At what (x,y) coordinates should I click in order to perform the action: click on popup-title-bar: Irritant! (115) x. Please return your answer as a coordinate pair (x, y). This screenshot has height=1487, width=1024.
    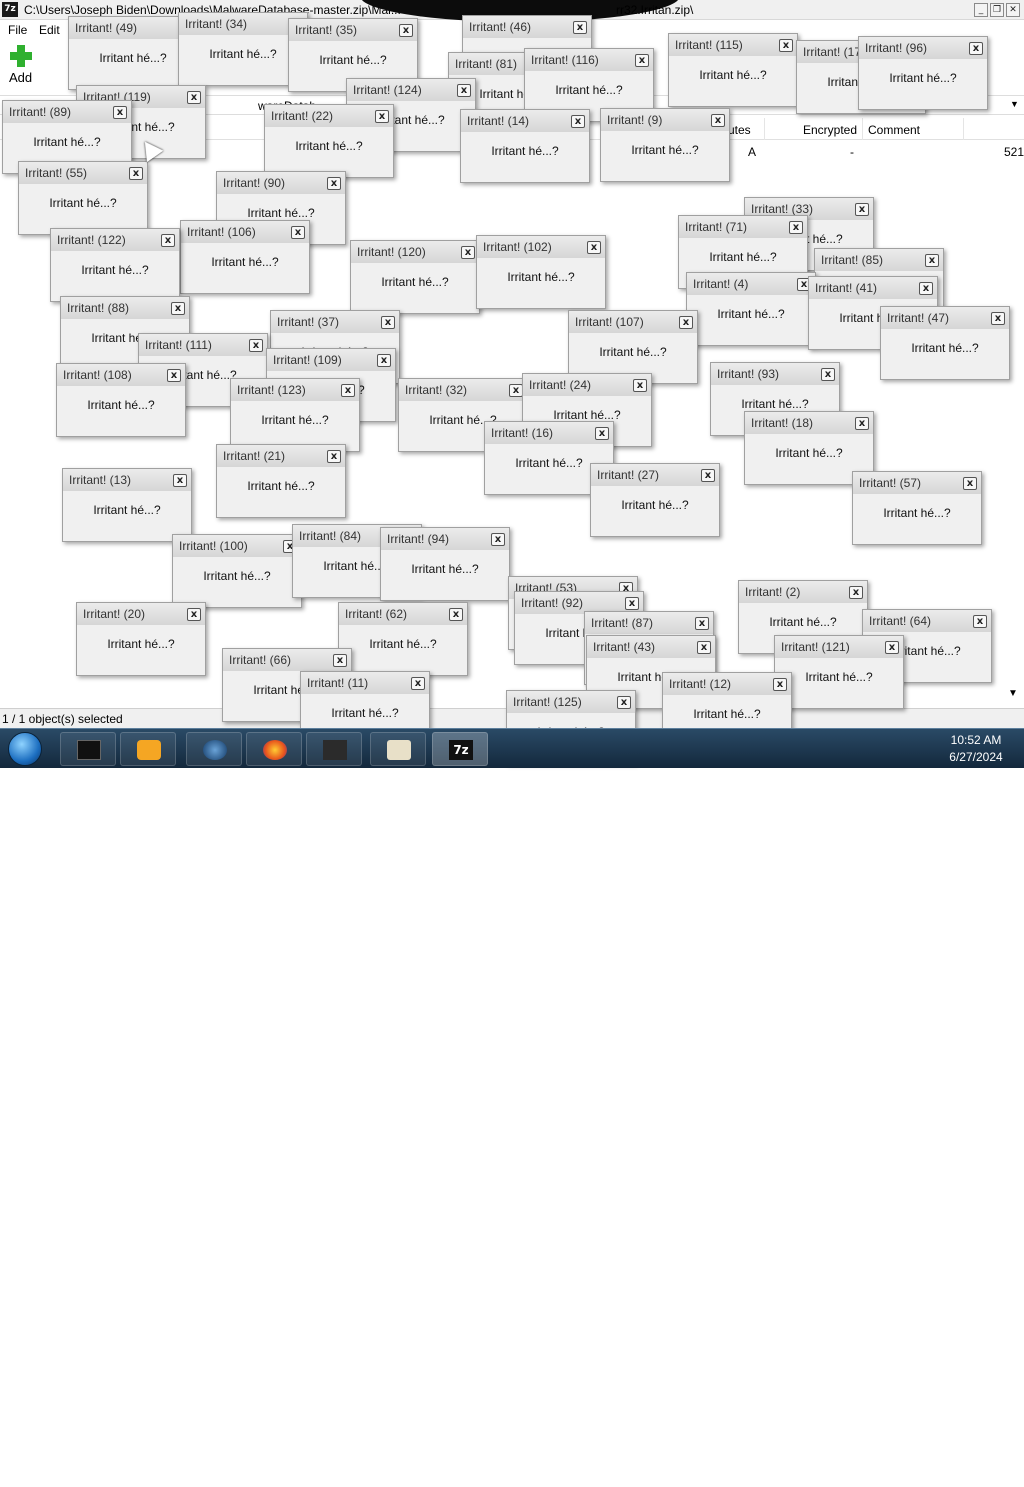
    Looking at the image, I should click on (733, 45).